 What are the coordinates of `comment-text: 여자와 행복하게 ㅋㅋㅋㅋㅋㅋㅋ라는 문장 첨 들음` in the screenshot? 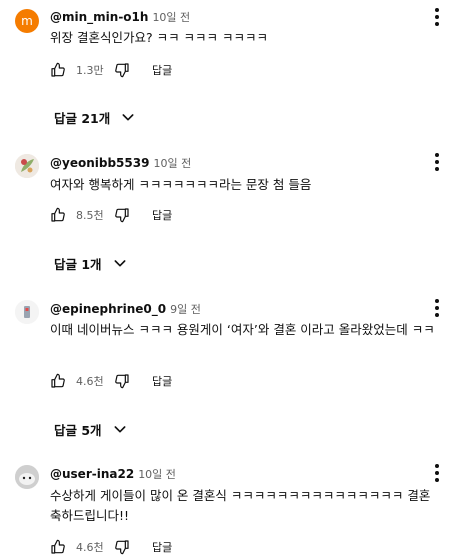 It's located at (181, 184).